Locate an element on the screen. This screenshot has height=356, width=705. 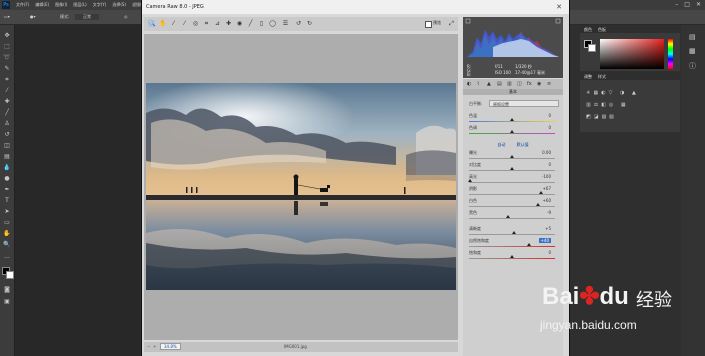
straighten-tool-icon: ⊿ is located at coordinates (217, 23).